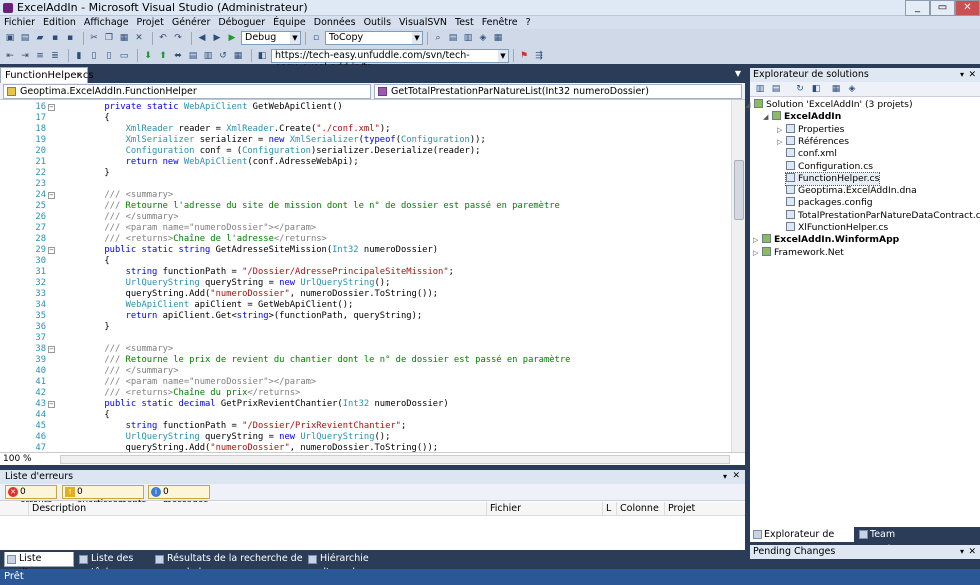 The image size is (980, 585). Describe the element at coordinates (738, 73) in the screenshot. I see `tab-dropdown-icon: ▼` at that location.